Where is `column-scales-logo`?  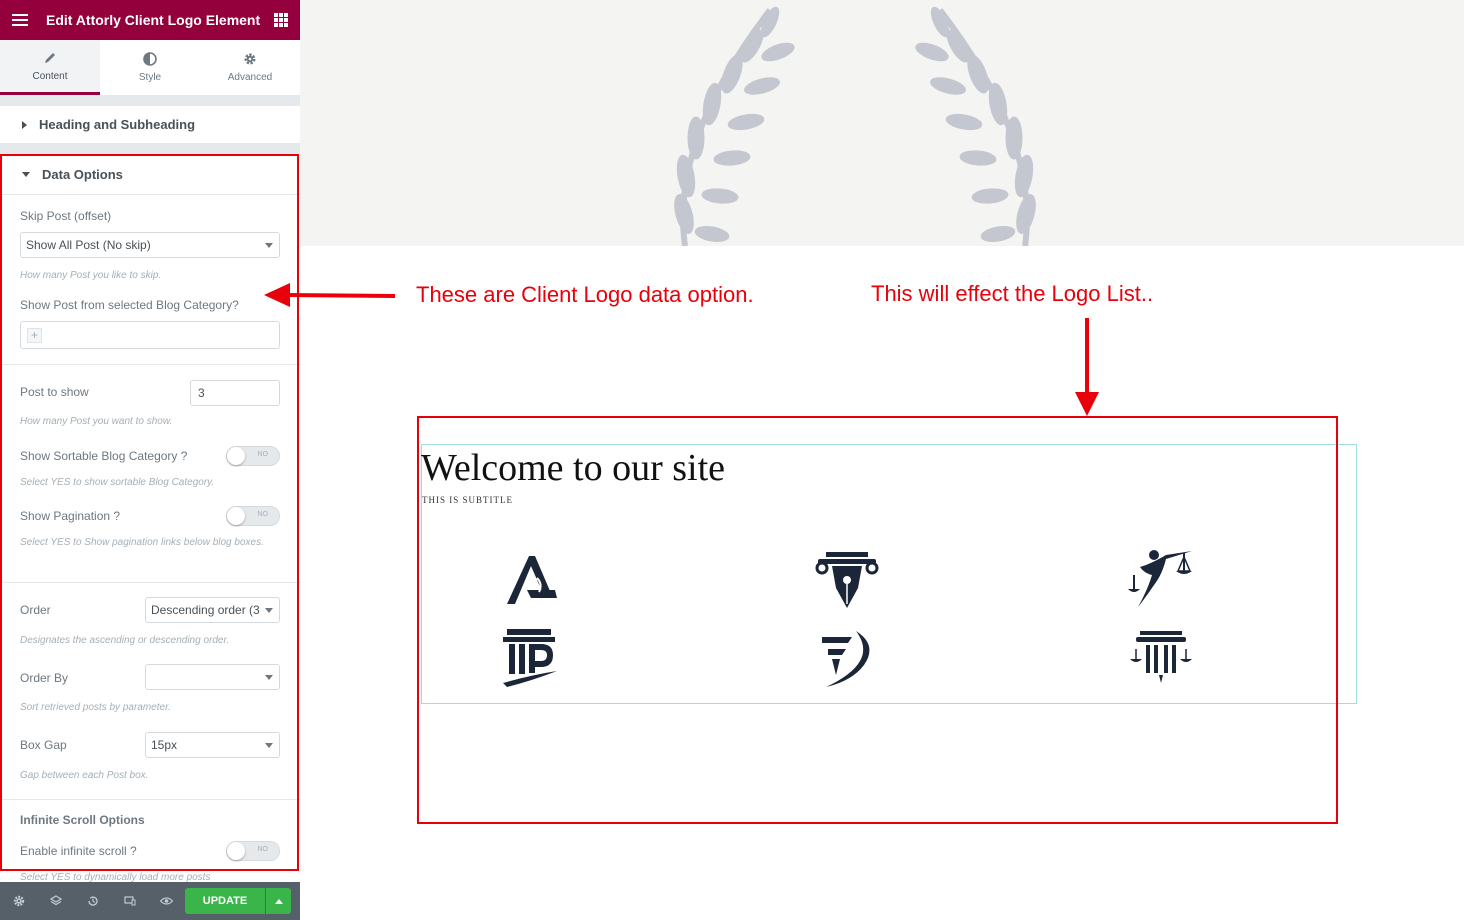 column-scales-logo is located at coordinates (1161, 658).